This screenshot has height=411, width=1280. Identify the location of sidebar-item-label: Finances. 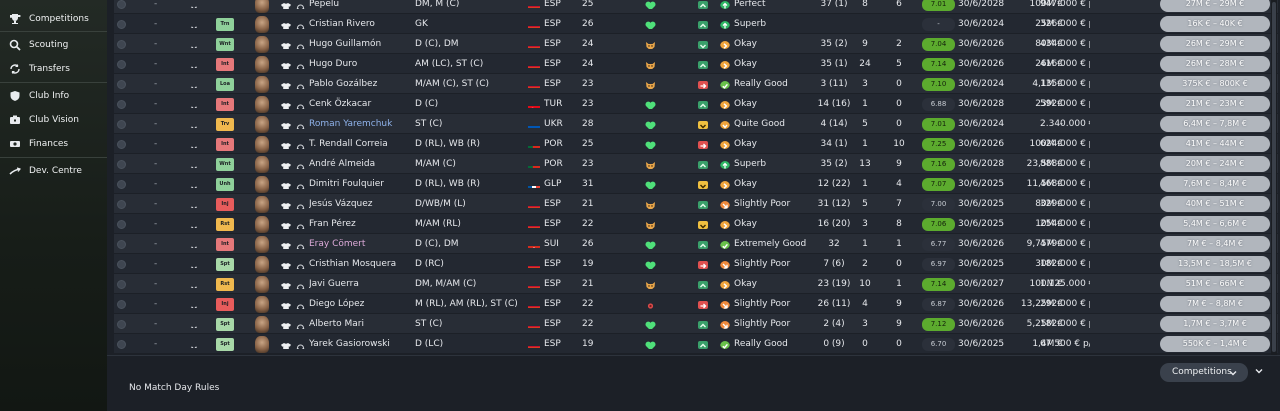
(49, 144).